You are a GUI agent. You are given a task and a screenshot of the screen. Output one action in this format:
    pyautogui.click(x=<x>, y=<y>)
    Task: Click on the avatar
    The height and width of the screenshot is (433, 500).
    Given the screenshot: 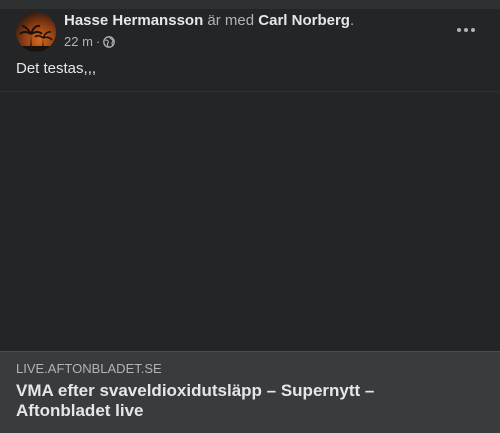 What is the action you would take?
    pyautogui.click(x=36, y=32)
    